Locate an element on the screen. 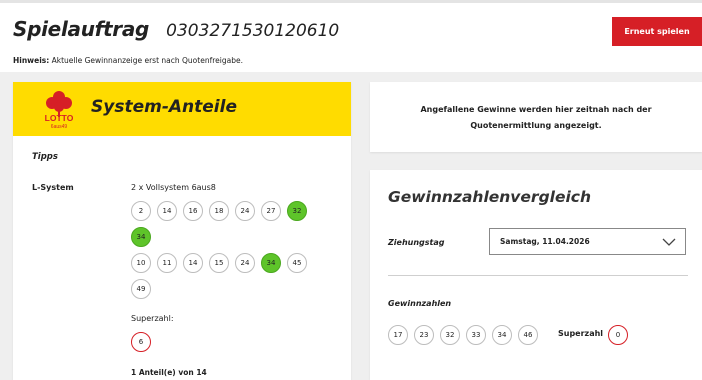 The height and width of the screenshot is (380, 702). replay-button: Erneut spielen is located at coordinates (657, 31).